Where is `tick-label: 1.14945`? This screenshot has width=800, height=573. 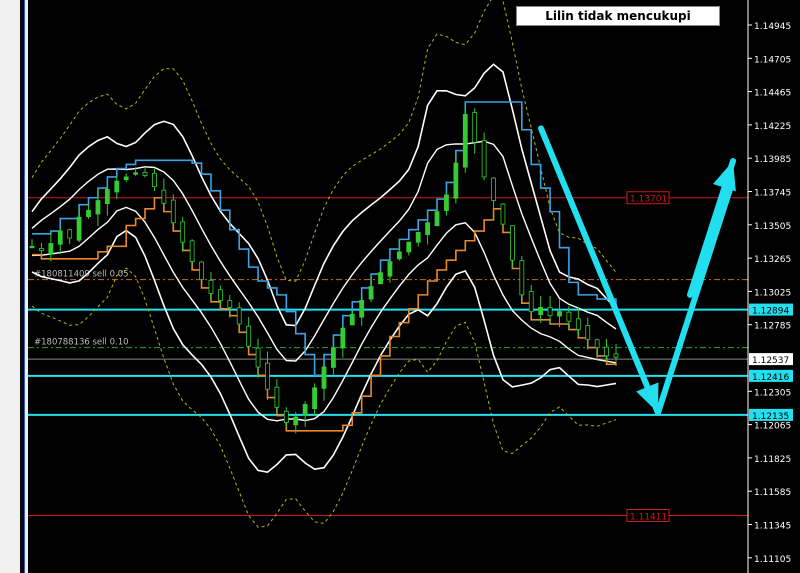
tick-label: 1.14945 is located at coordinates (772, 27).